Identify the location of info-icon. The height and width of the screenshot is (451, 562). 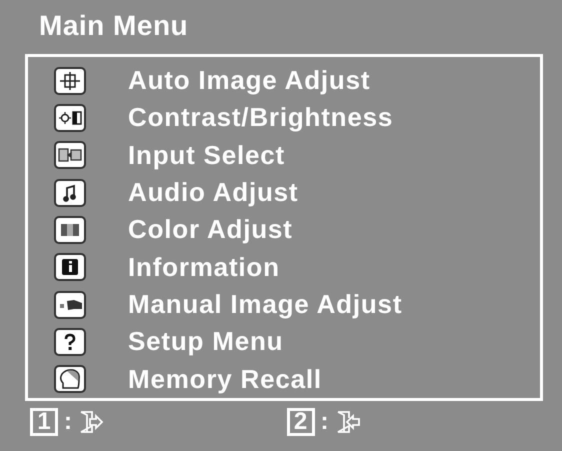
(70, 267).